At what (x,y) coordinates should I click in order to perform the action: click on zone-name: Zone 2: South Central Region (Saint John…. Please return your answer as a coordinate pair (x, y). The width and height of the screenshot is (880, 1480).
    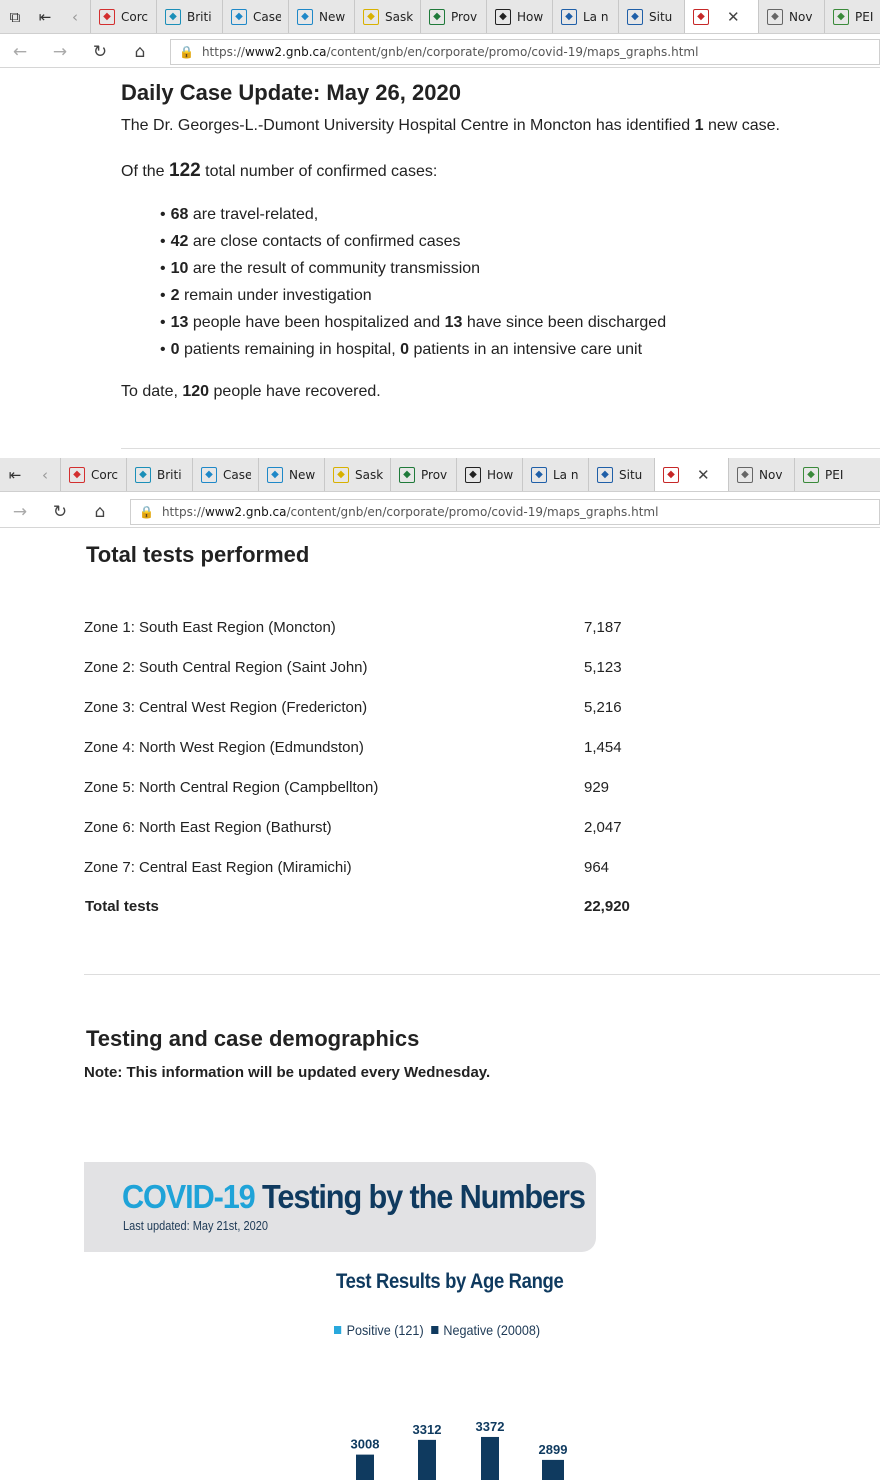
    Looking at the image, I should click on (226, 667).